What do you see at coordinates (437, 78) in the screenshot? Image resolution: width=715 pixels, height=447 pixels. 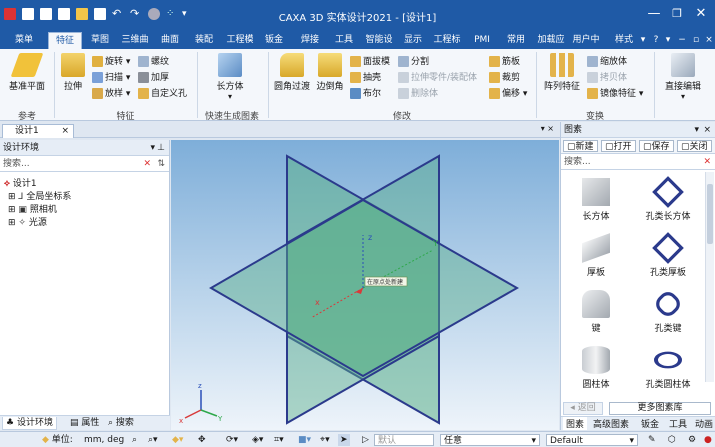 I see `extrude-part-button: 拉伸零件/装配体` at bounding box center [437, 78].